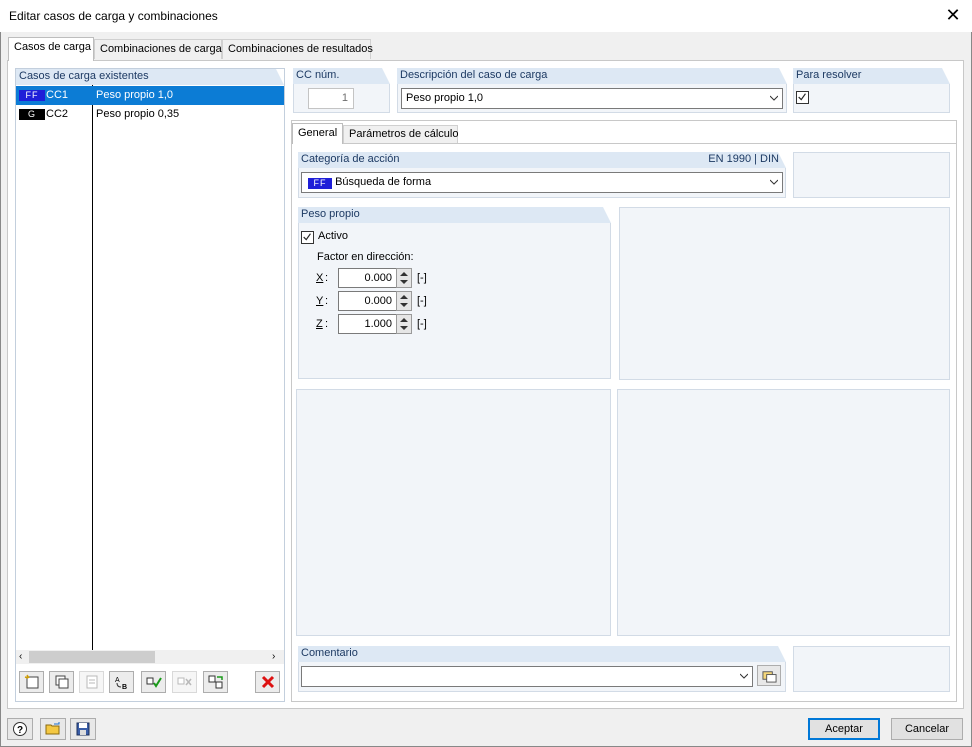 The height and width of the screenshot is (747, 972). What do you see at coordinates (57, 95) in the screenshot?
I see `list-item-id: CC1` at bounding box center [57, 95].